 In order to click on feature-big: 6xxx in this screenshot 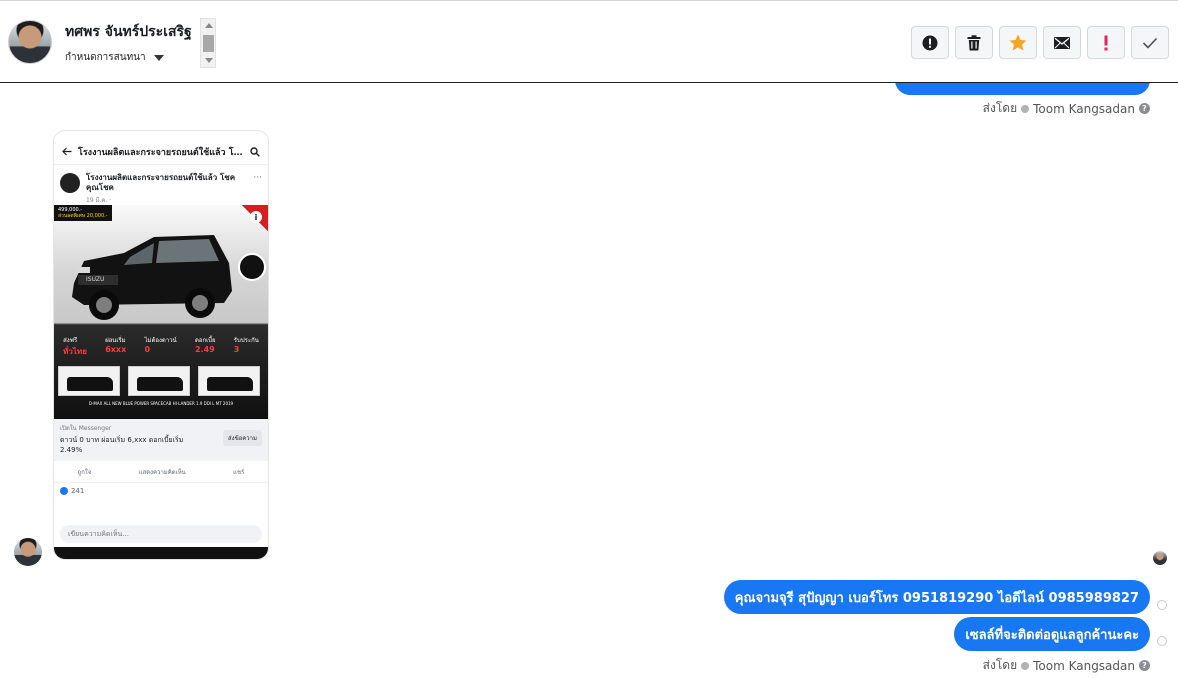, I will do `click(116, 349)`.